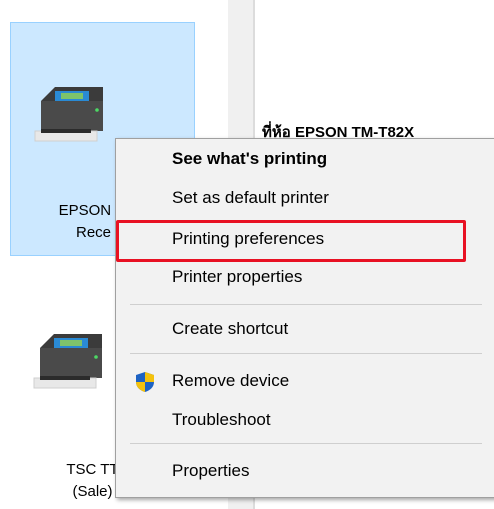  I want to click on menu-item-label: Create shortcut, so click(230, 328).